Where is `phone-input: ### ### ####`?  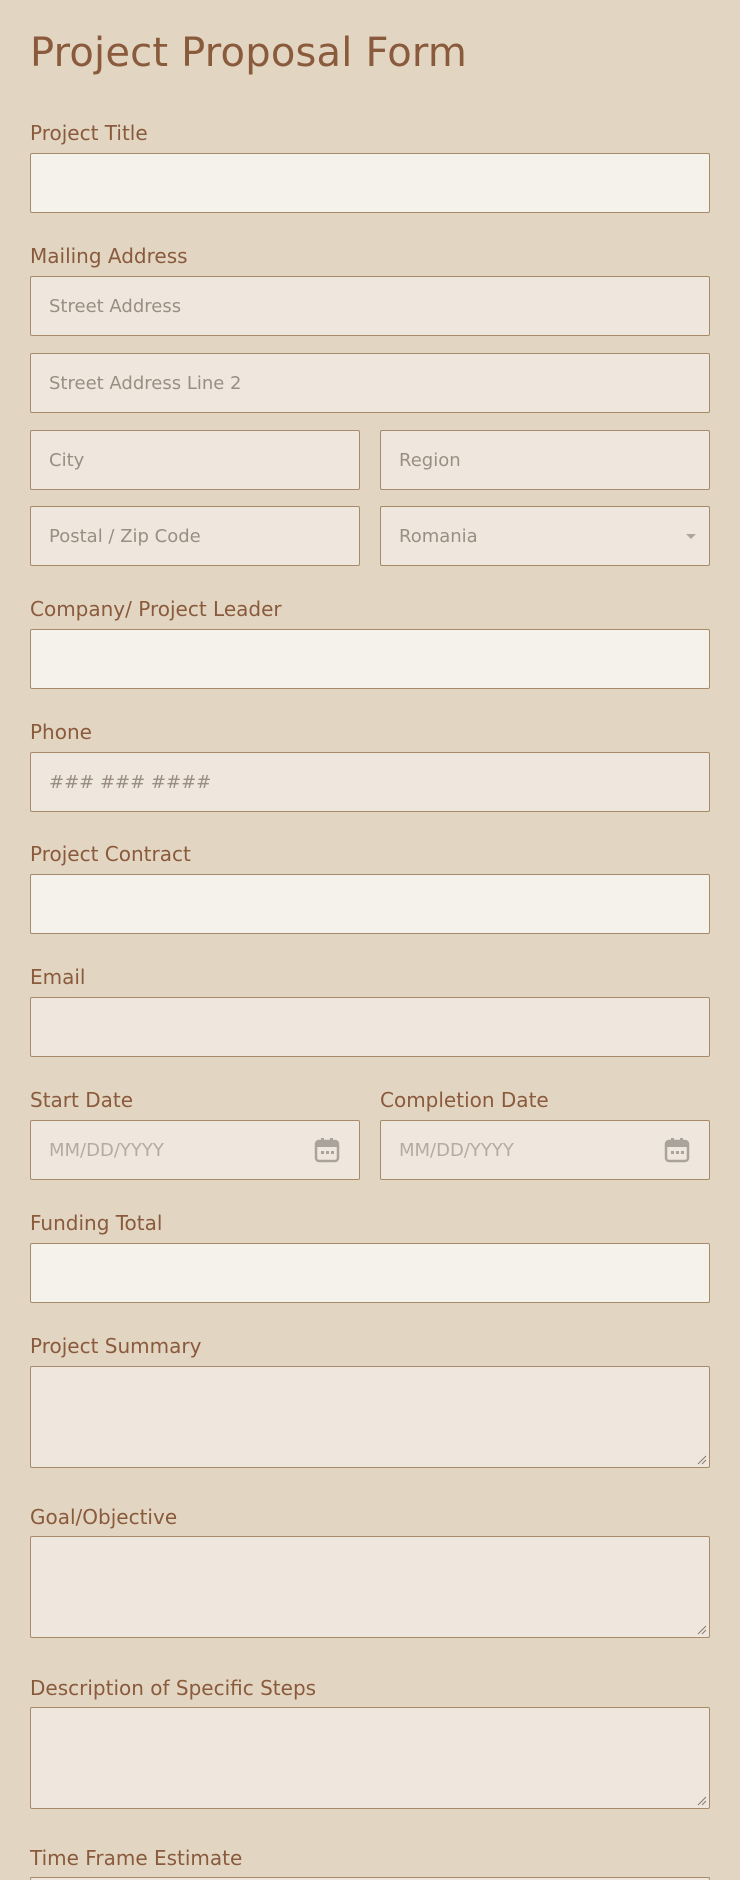 phone-input: ### ### #### is located at coordinates (370, 782).